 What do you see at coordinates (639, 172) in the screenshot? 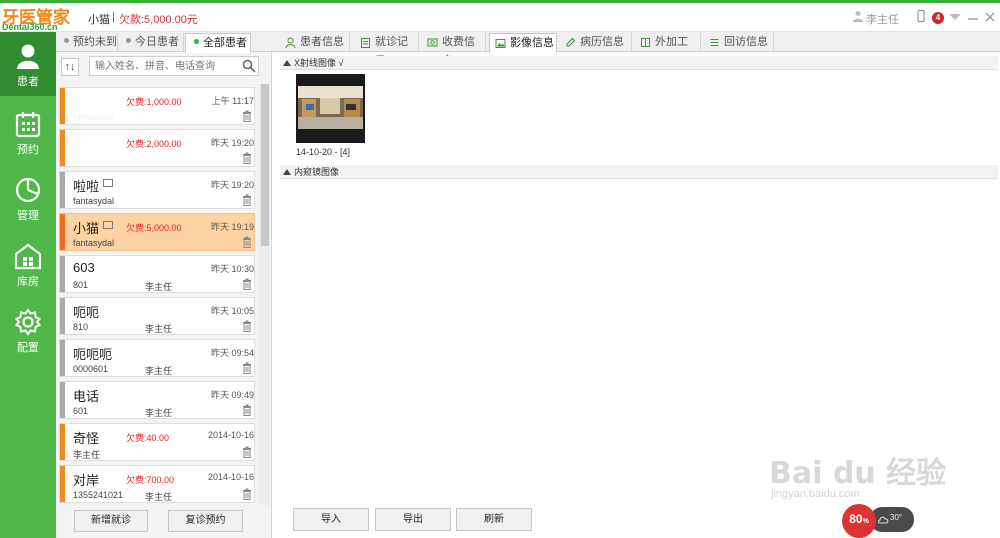
I see `section-endoscope: 内窥镜图像` at bounding box center [639, 172].